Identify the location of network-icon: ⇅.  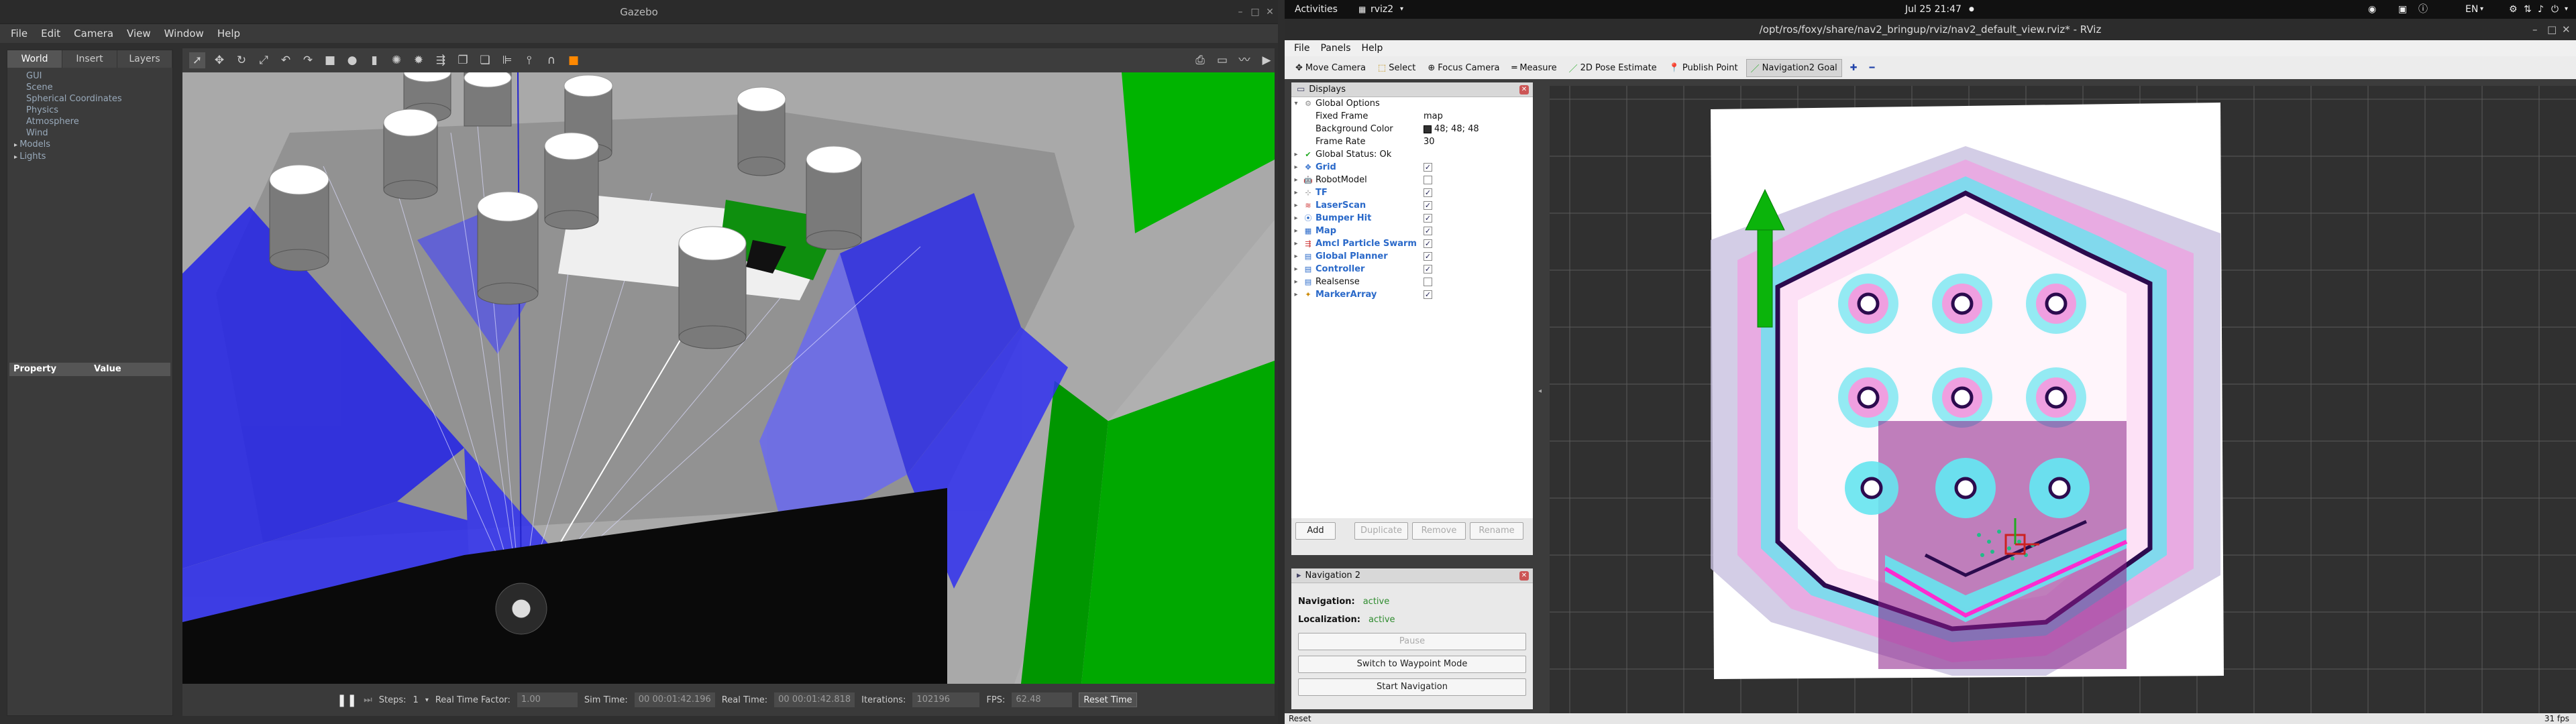
(2528, 9).